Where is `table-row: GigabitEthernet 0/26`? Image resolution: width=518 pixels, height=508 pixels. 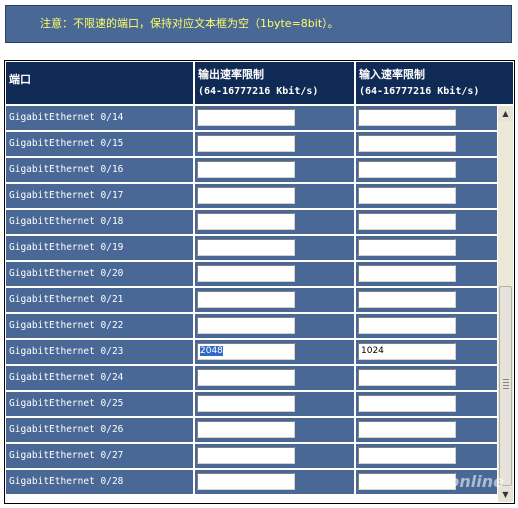
table-row: GigabitEthernet 0/26 is located at coordinates (251, 430).